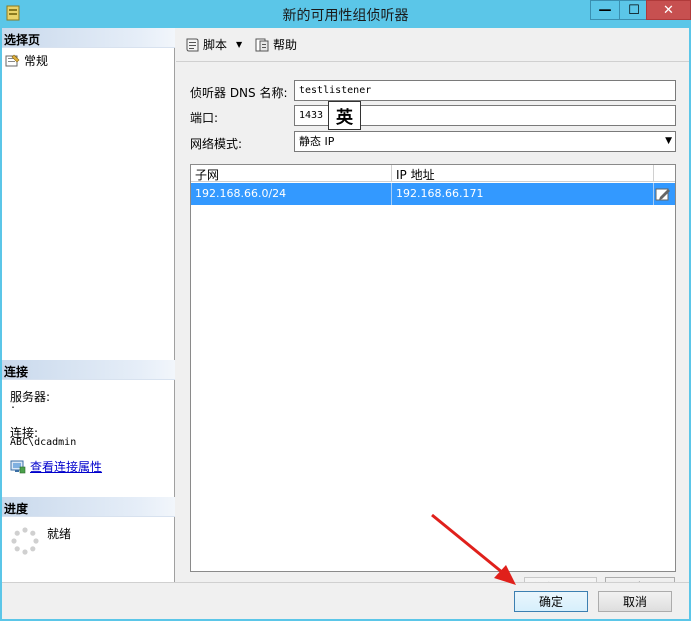 The width and height of the screenshot is (691, 621). What do you see at coordinates (215, 45) in the screenshot?
I see `script-label: 脚本` at bounding box center [215, 45].